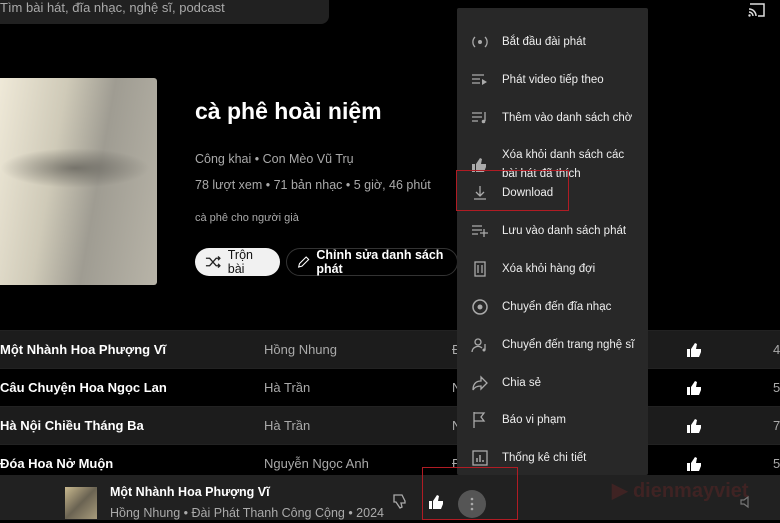 This screenshot has width=780, height=523. I want to click on track-title: Đóa Hoa Nở Muộn, so click(57, 463).